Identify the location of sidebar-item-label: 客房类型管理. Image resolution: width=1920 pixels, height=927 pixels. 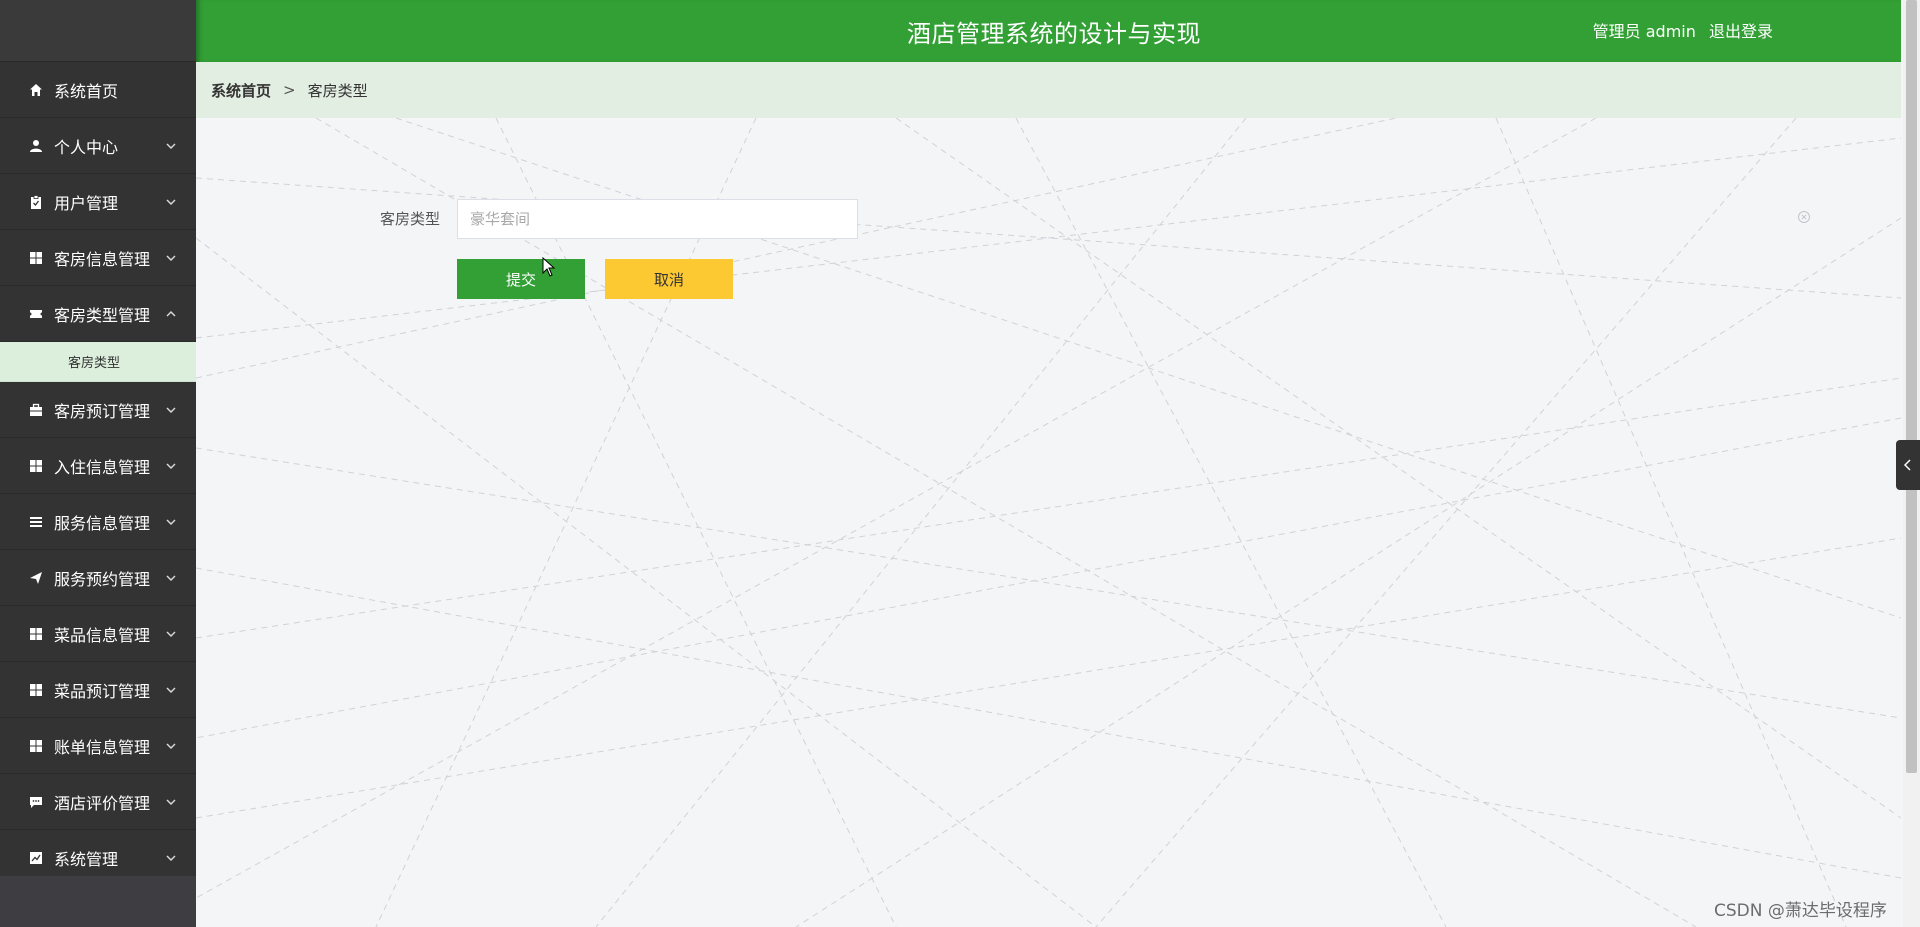
(102, 315).